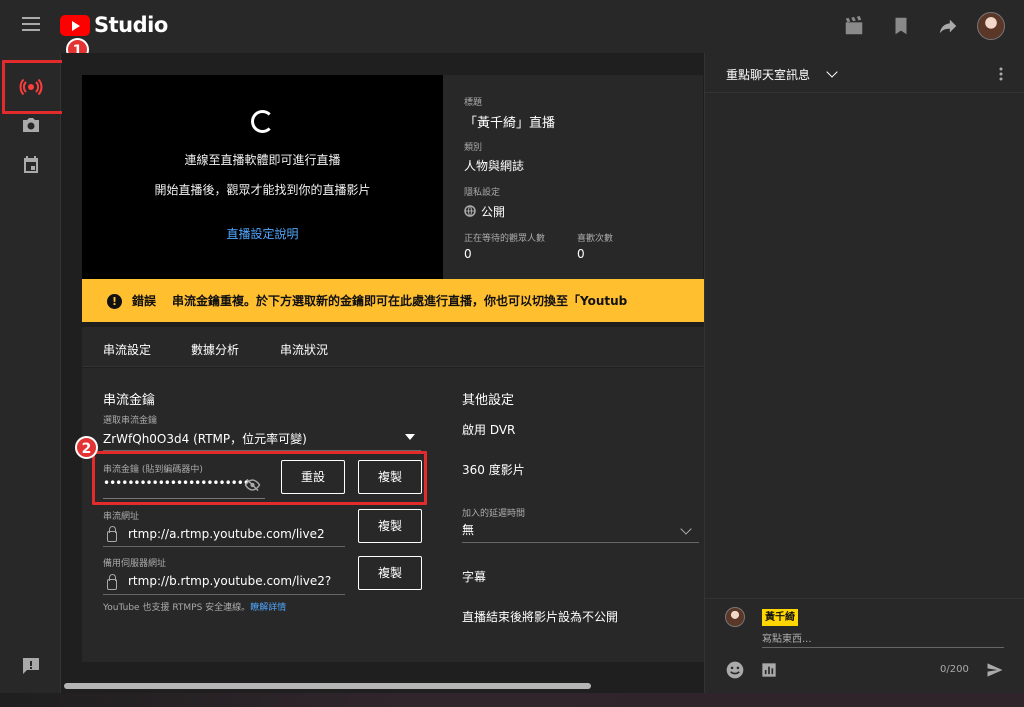 The width and height of the screenshot is (1024, 707). What do you see at coordinates (488, 429) in the screenshot?
I see `dvr-setting: 啟用 DVR` at bounding box center [488, 429].